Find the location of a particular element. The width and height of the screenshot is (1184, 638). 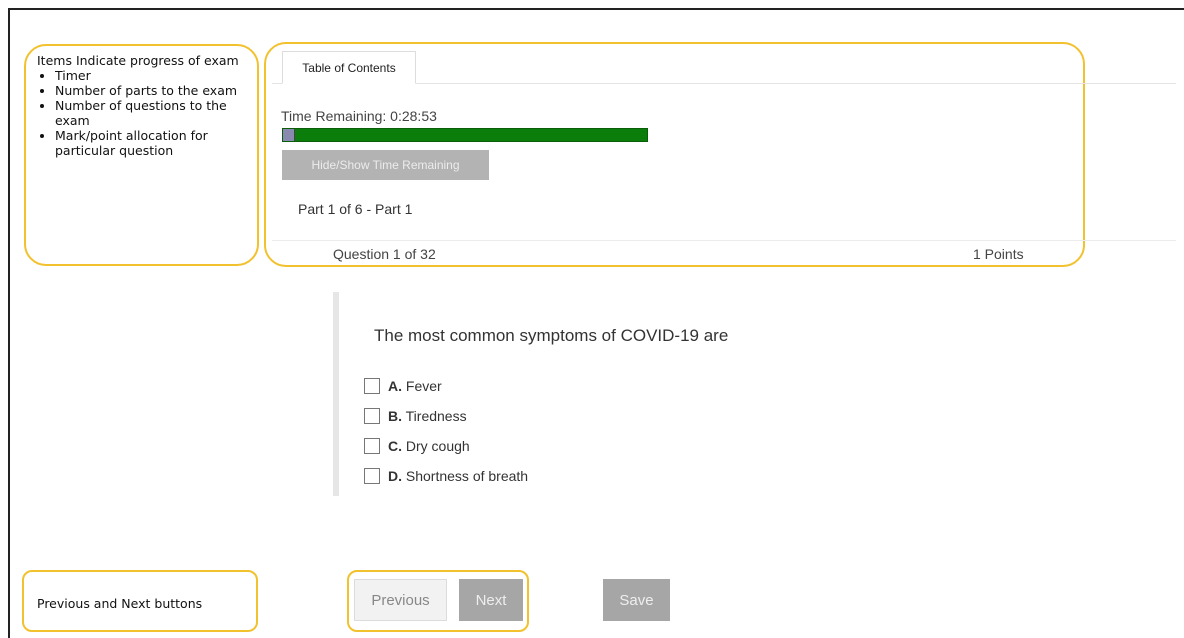

option-b: B. Tiredness is located at coordinates (415, 416).